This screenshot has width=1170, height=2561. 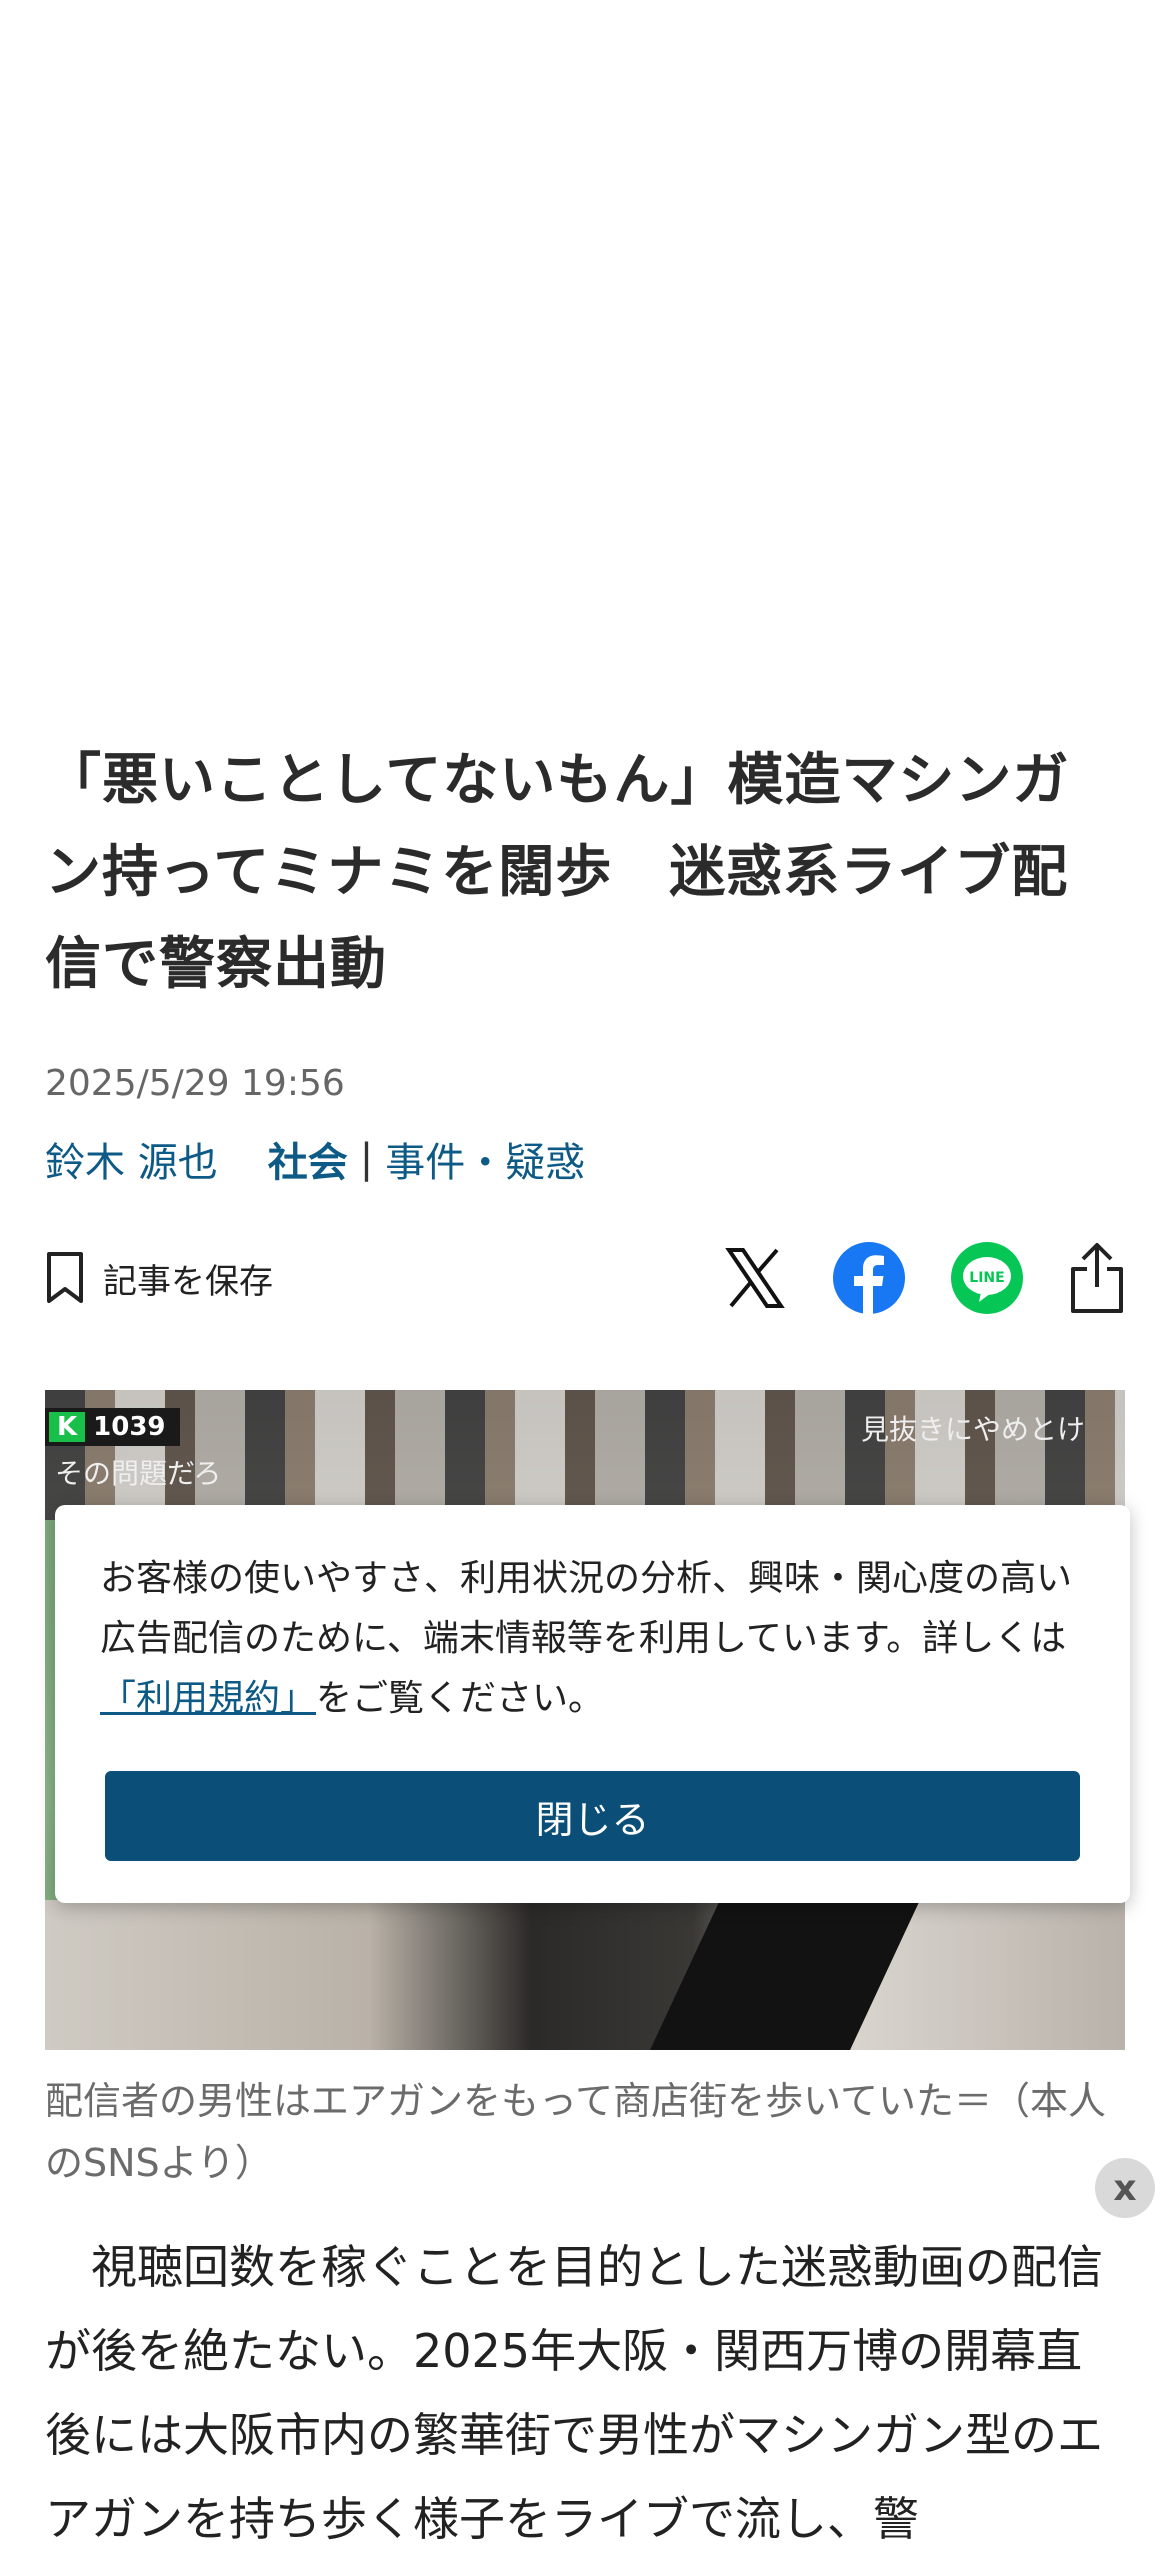 I want to click on x-share-button, so click(x=755, y=1278).